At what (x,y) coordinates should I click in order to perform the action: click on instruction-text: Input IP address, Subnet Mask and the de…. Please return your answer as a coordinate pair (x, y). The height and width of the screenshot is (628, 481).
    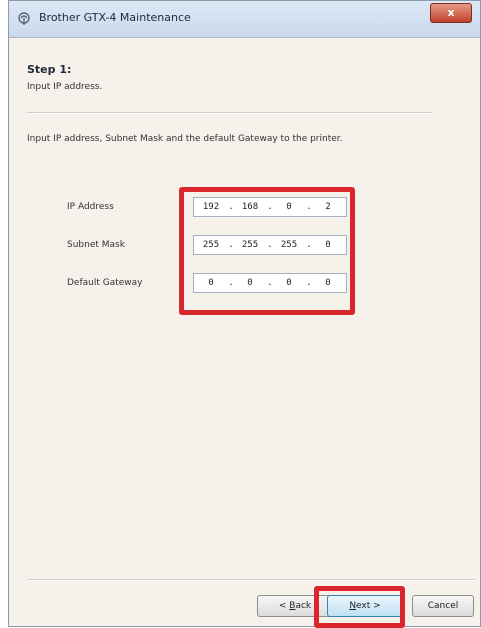
    Looking at the image, I should click on (185, 139).